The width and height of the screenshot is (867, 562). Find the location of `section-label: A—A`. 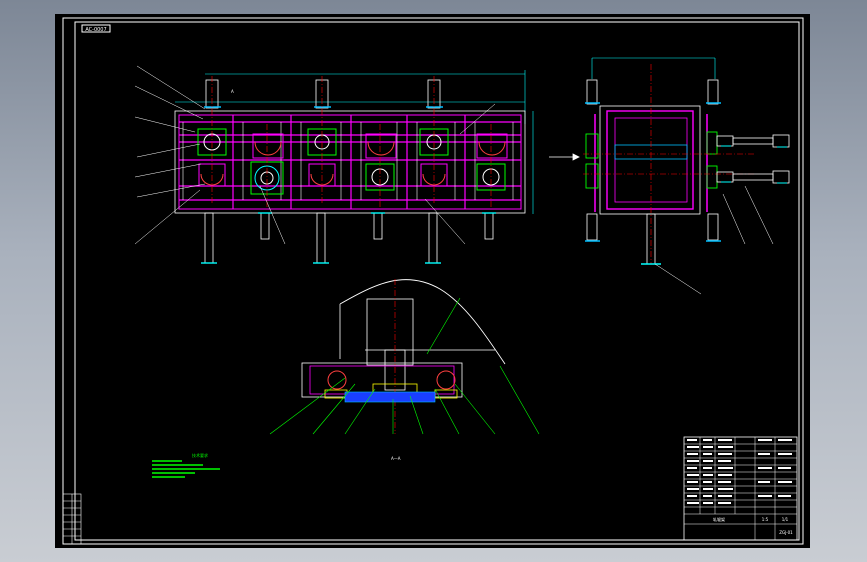

section-label: A—A is located at coordinates (396, 458).